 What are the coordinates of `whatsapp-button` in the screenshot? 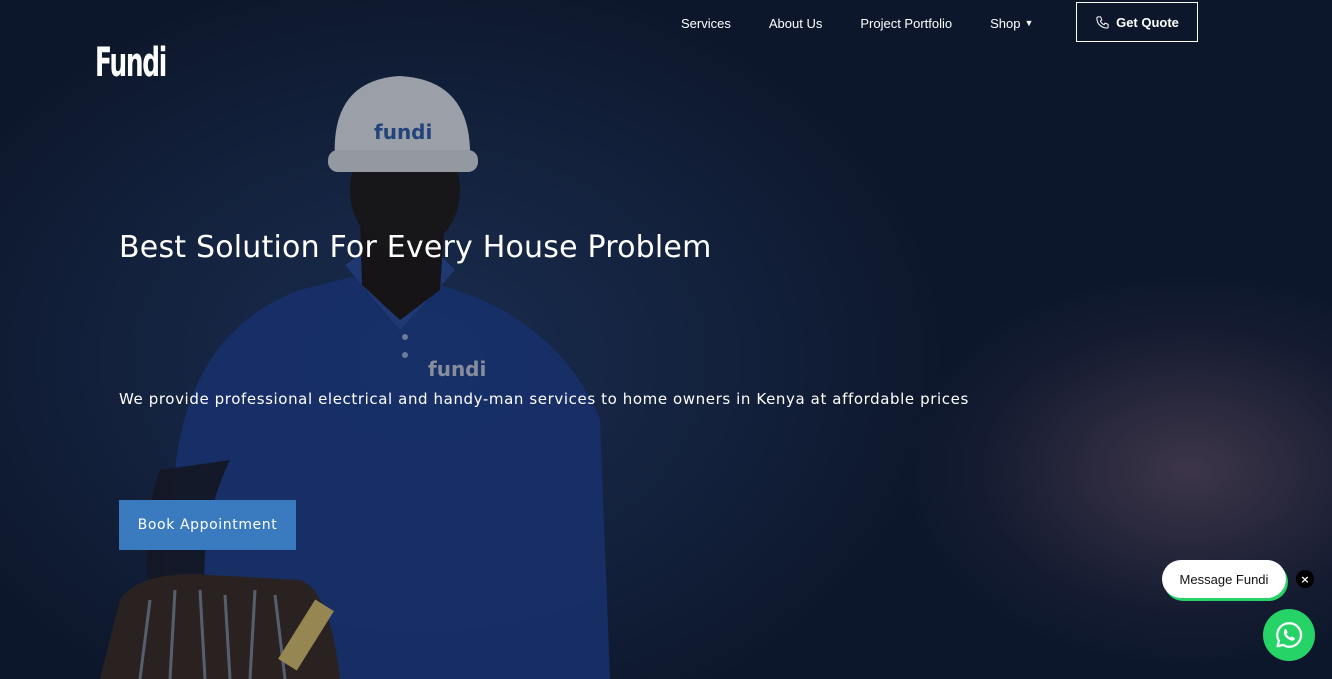 It's located at (1289, 635).